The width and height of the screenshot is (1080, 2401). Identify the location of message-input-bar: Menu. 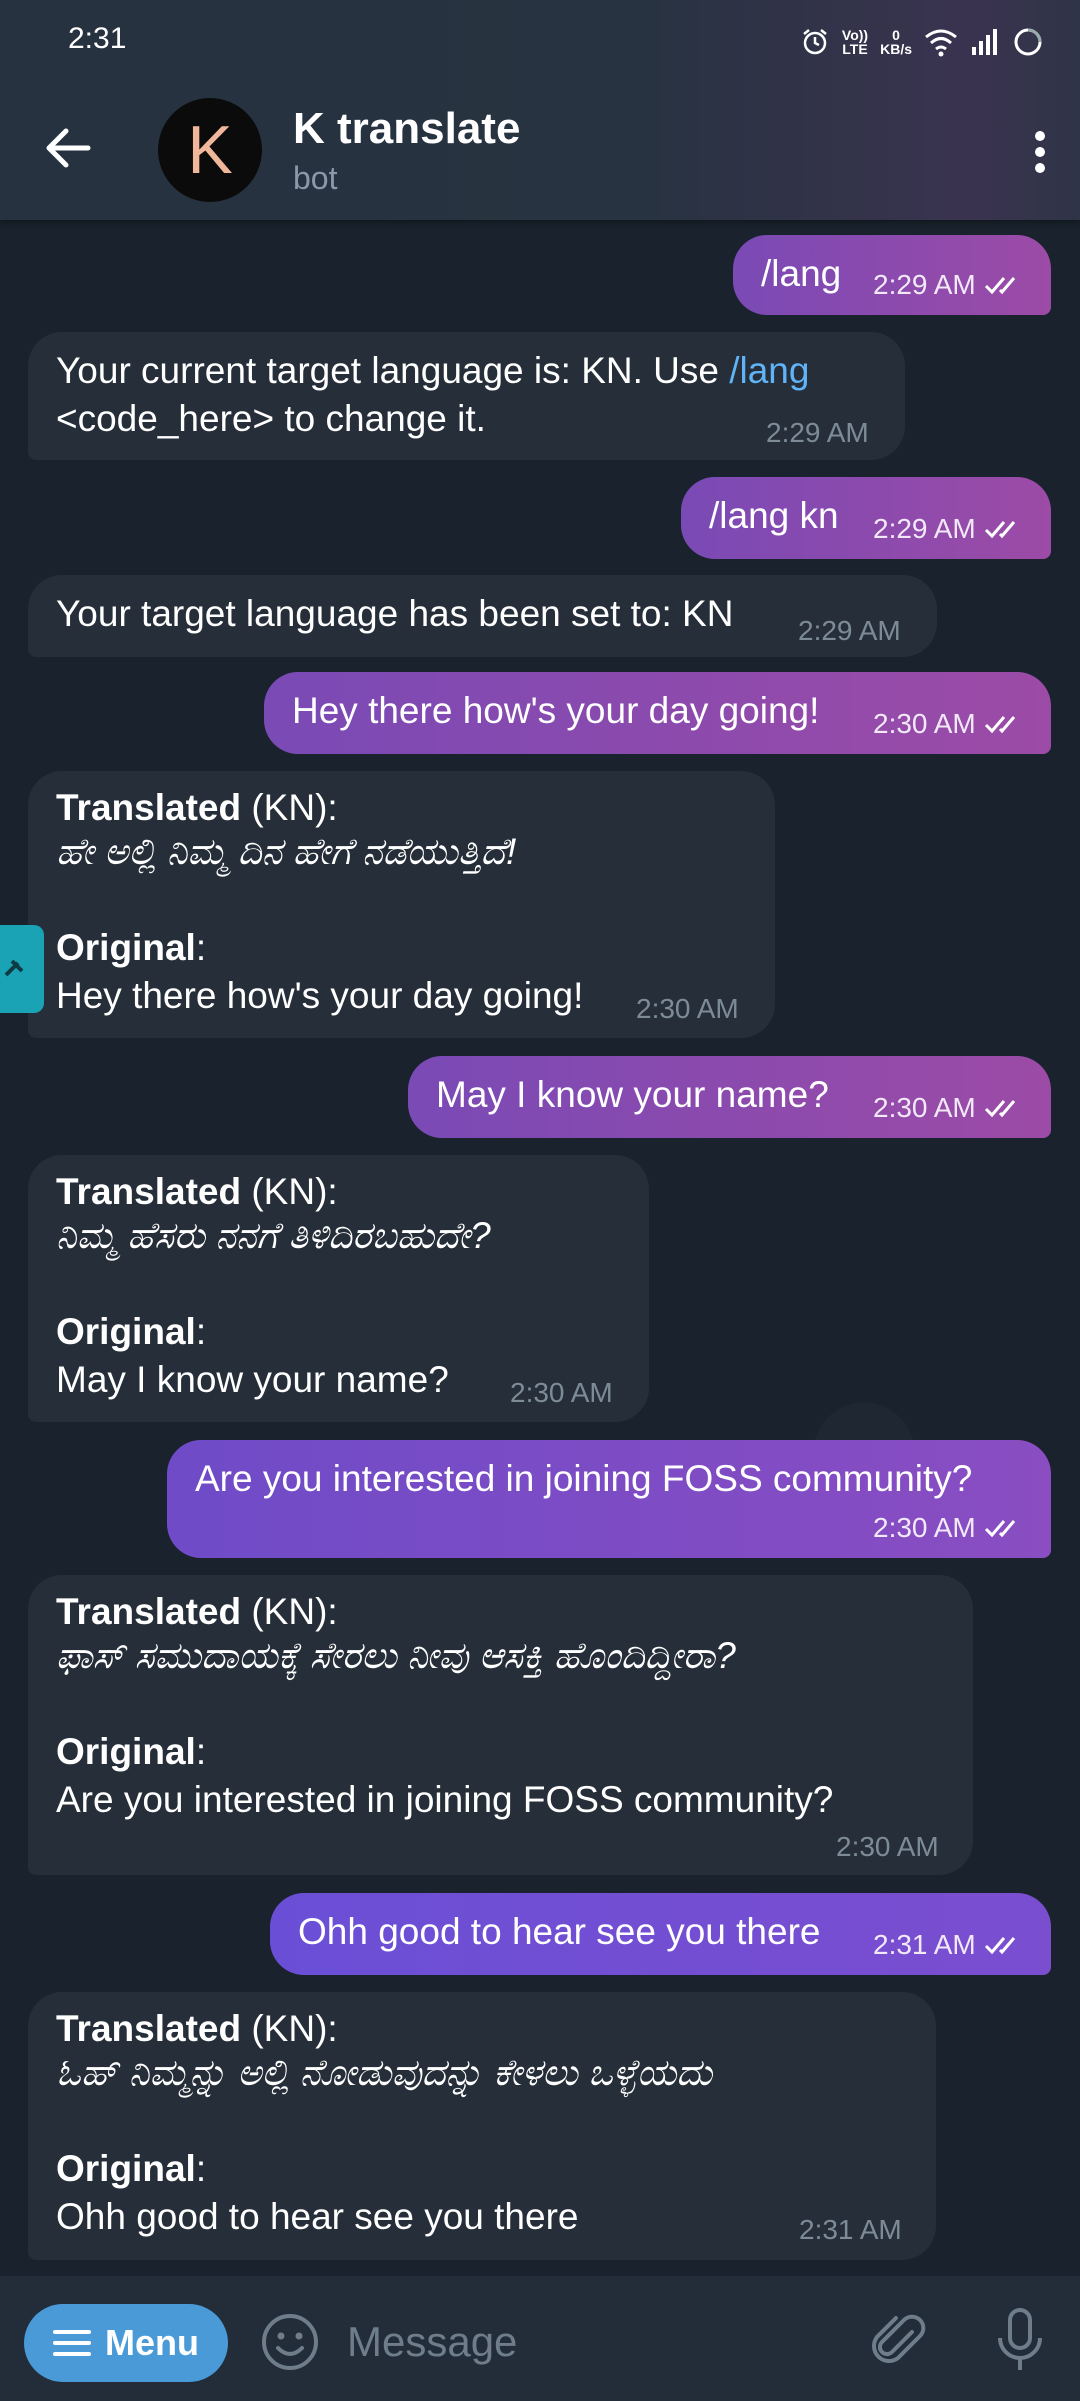
(540, 2338).